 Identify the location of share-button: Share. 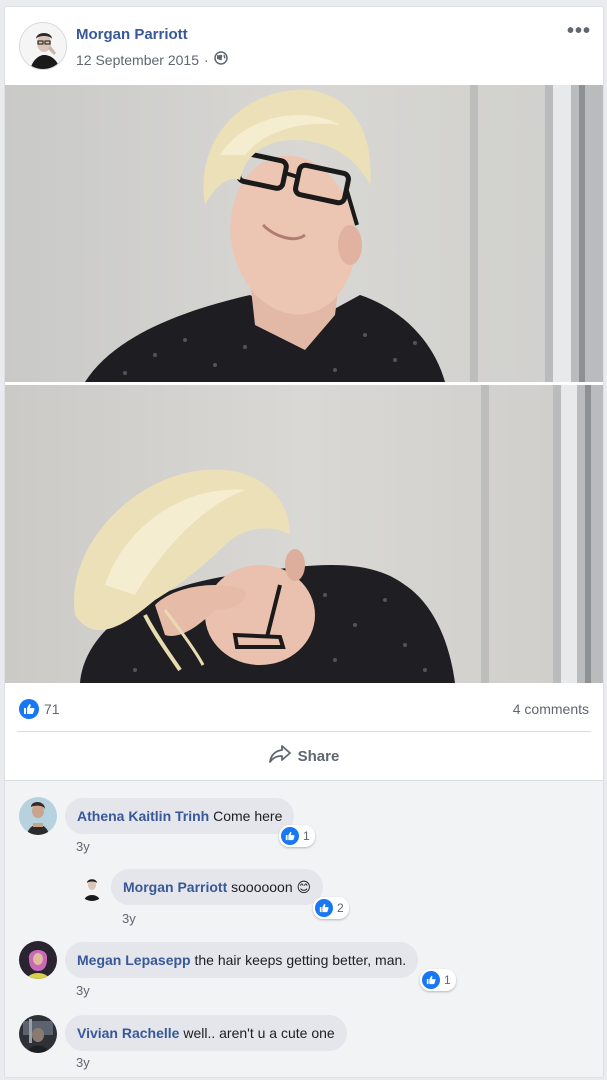
(304, 756).